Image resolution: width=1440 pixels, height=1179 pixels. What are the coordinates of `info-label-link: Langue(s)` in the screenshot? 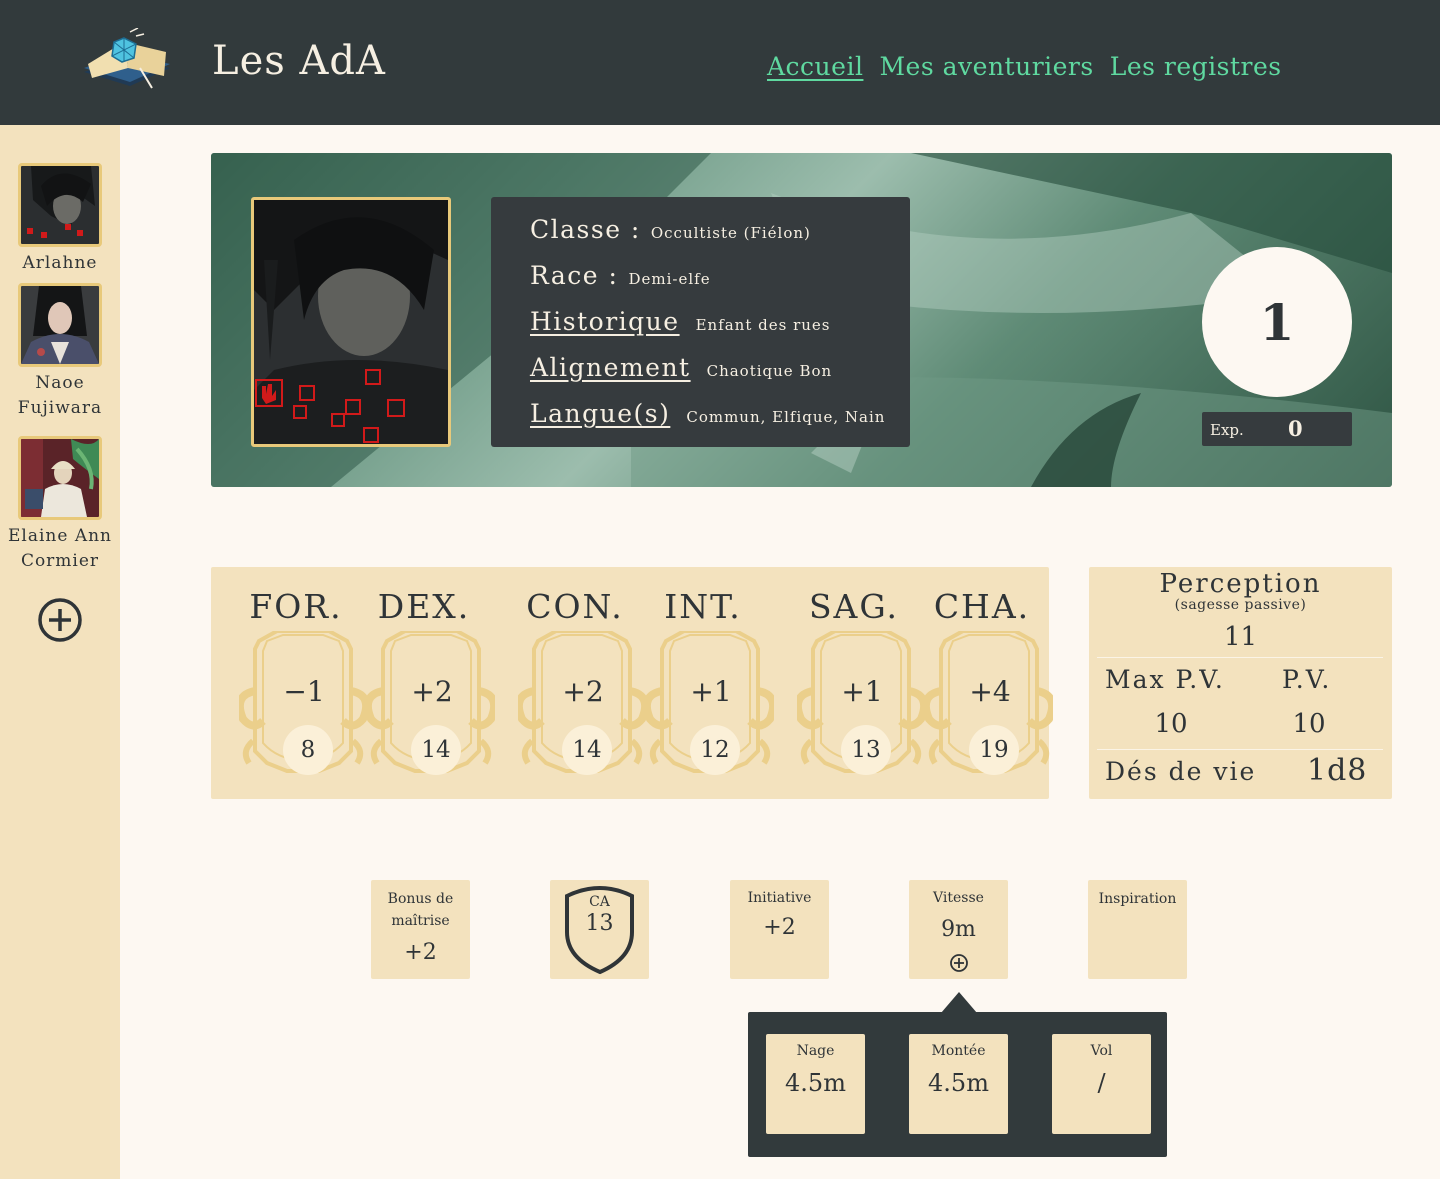 It's located at (600, 413).